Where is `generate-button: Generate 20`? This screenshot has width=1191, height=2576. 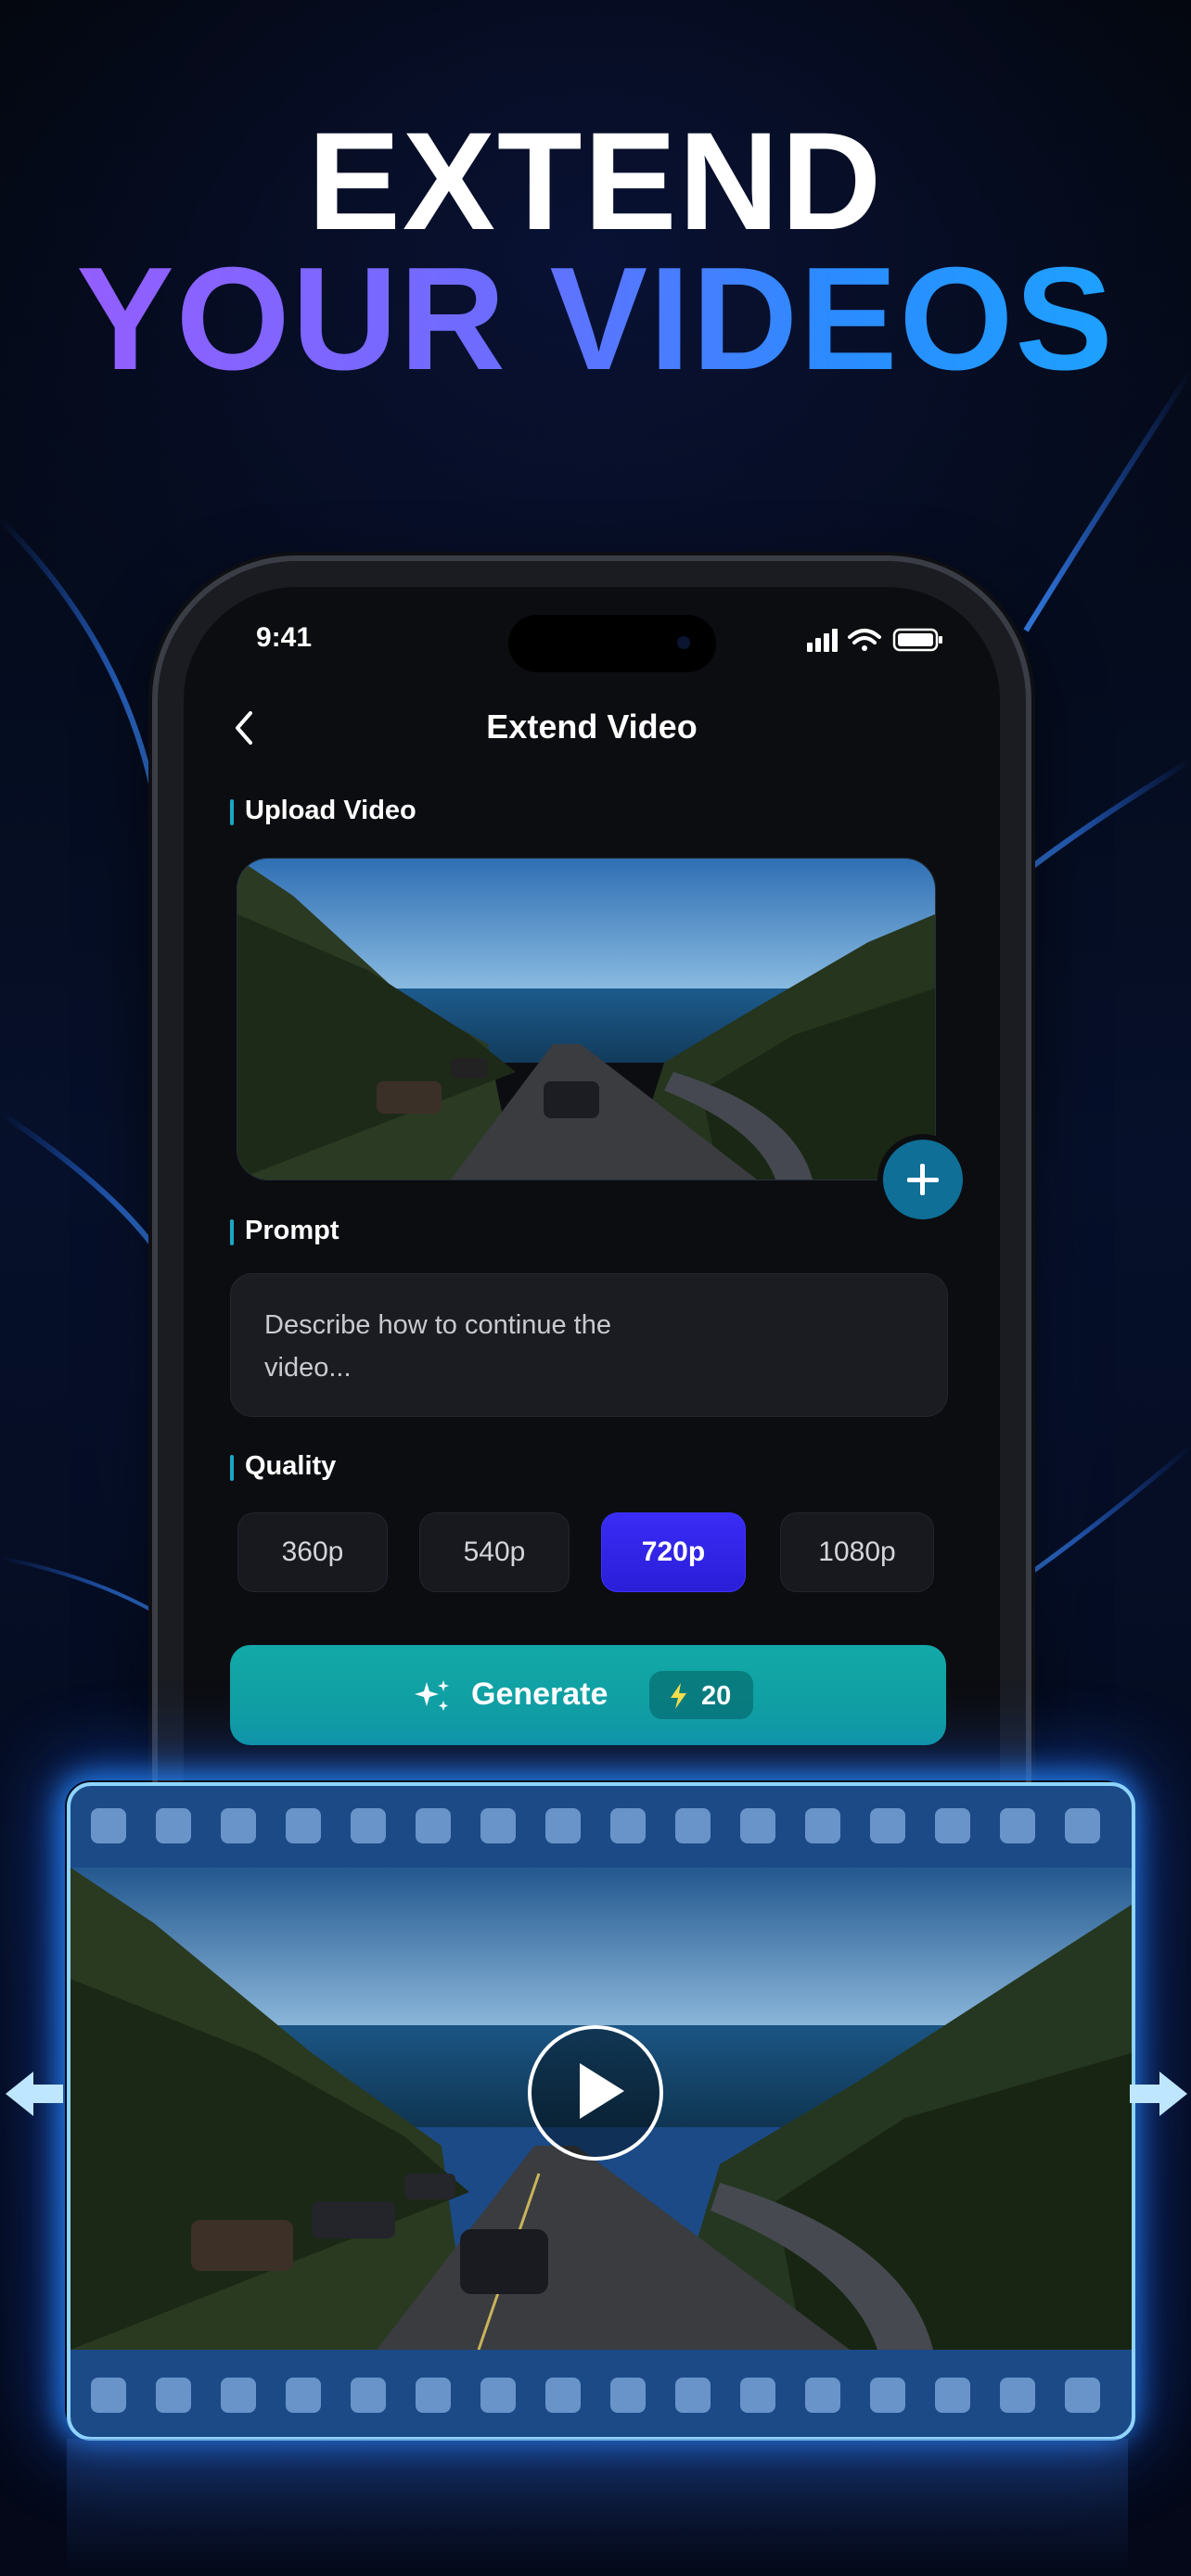 generate-button: Generate 20 is located at coordinates (588, 1695).